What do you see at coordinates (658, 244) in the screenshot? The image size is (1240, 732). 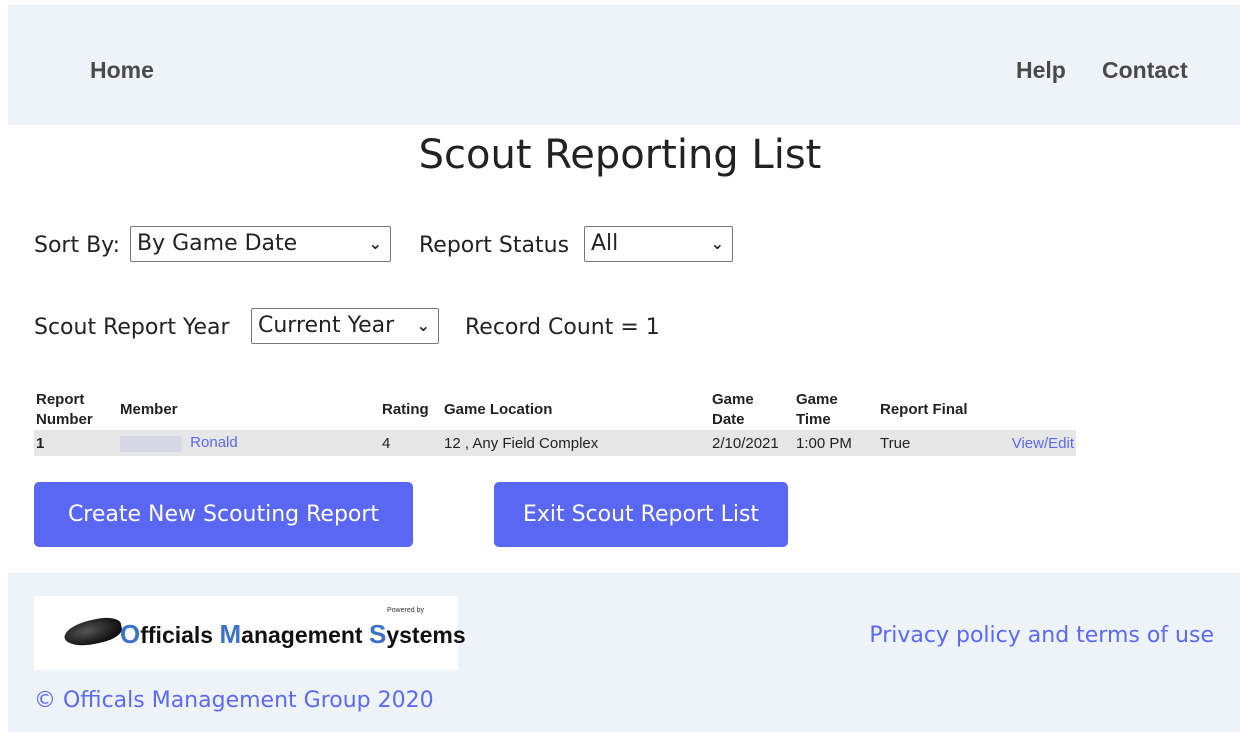 I see `report-status-select: All ⌄` at bounding box center [658, 244].